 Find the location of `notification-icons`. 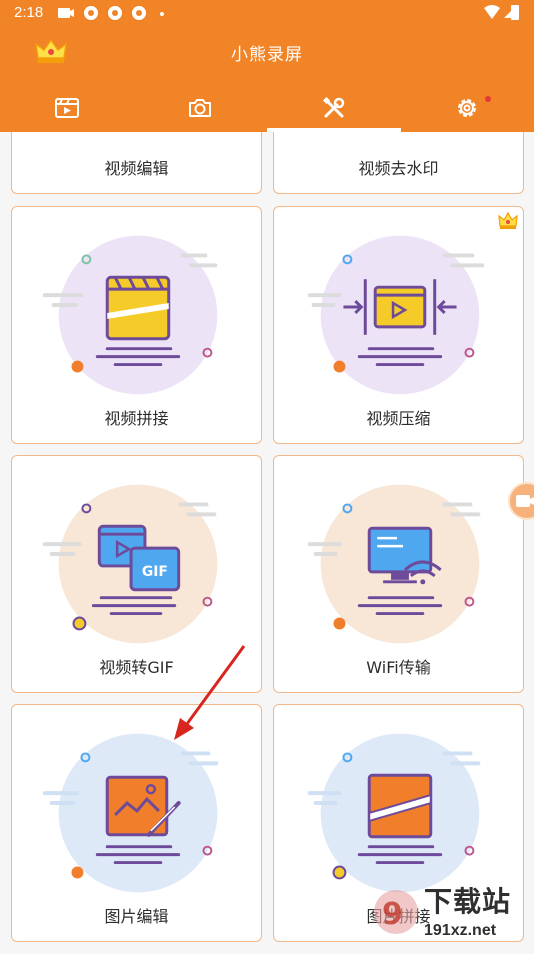

notification-icons is located at coordinates (113, 13).